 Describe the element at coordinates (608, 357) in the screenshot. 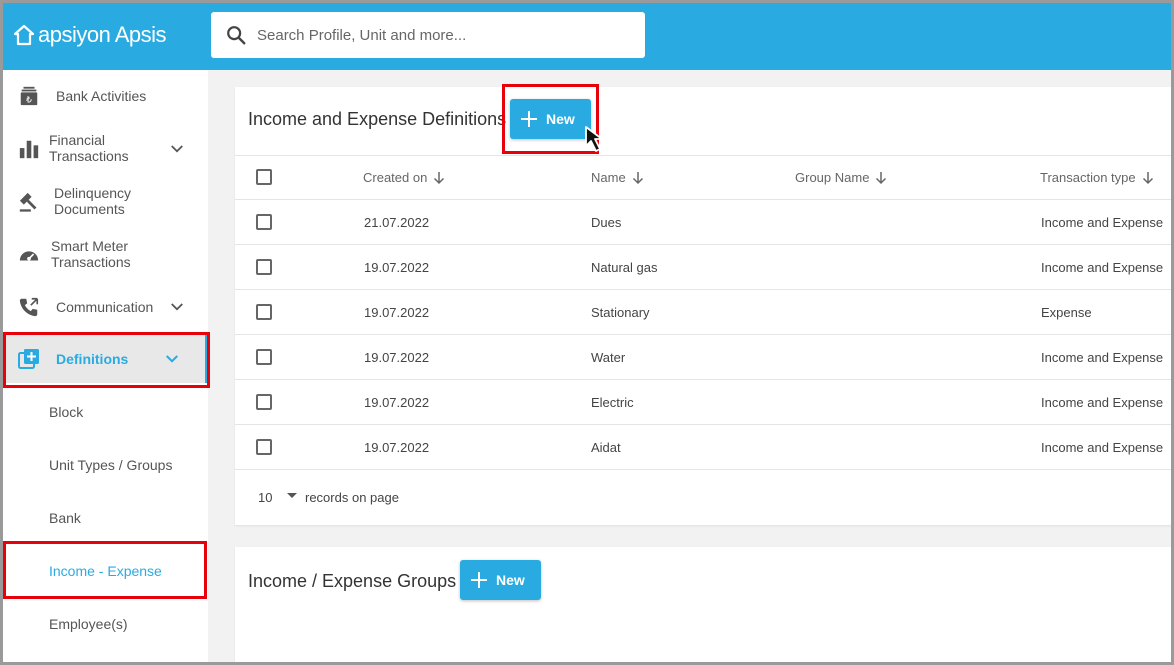

I see `cell-name: Water` at that location.